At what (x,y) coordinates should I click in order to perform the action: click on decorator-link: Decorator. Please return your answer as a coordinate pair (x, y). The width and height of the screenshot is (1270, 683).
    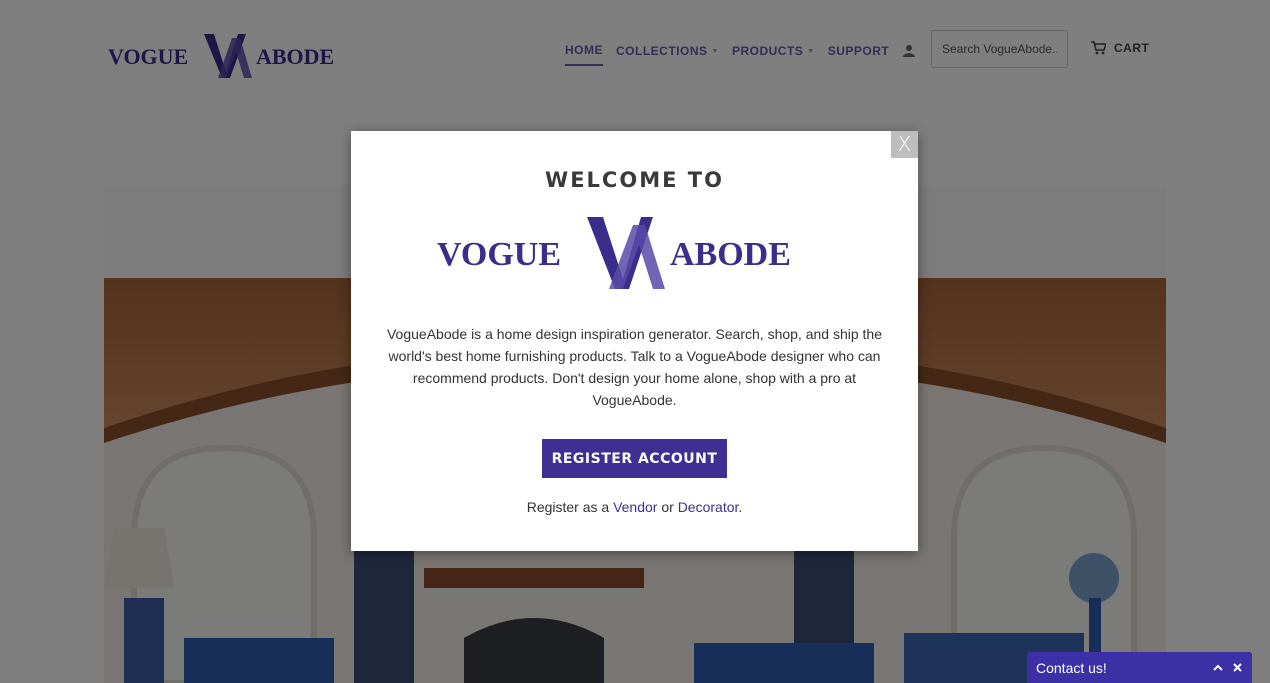
    Looking at the image, I should click on (708, 507).